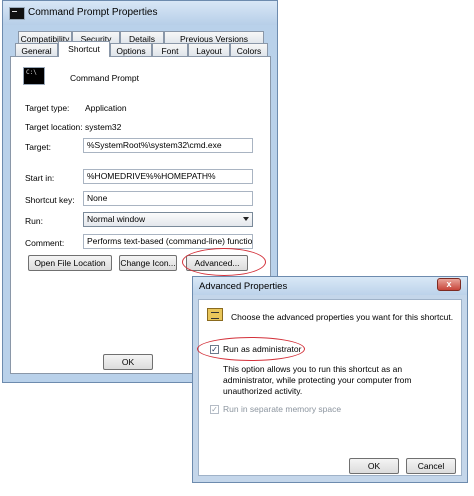 The height and width of the screenshot is (496, 474). What do you see at coordinates (170, 50) in the screenshot?
I see `tab-font: Font` at bounding box center [170, 50].